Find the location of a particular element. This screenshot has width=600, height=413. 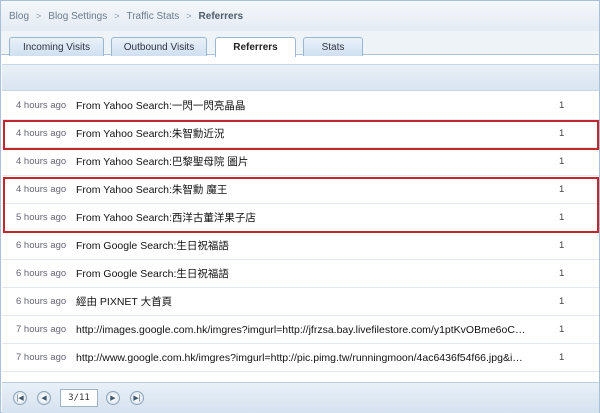

last-page-icon: ▶| is located at coordinates (137, 398).